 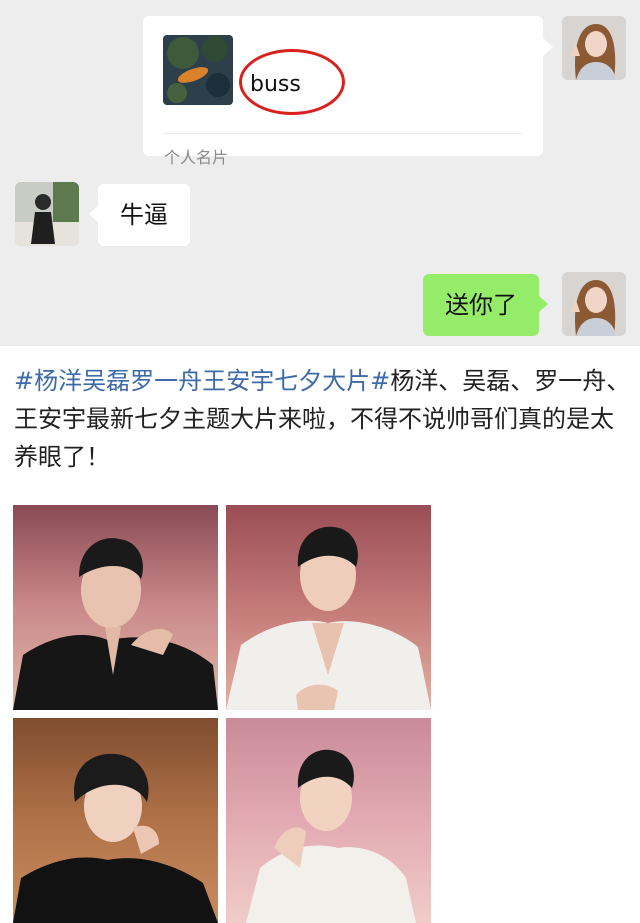 What do you see at coordinates (481, 305) in the screenshot?
I see `outgoing-message-text: 送你了` at bounding box center [481, 305].